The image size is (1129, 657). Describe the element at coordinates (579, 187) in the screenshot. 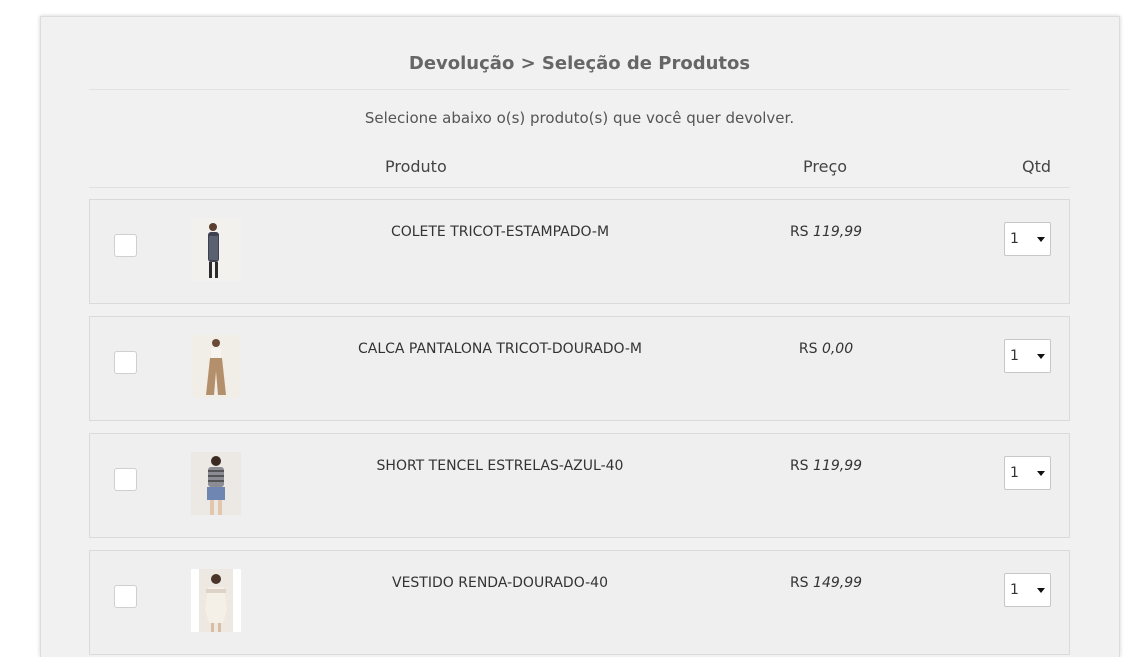

I see `header-divider` at that location.